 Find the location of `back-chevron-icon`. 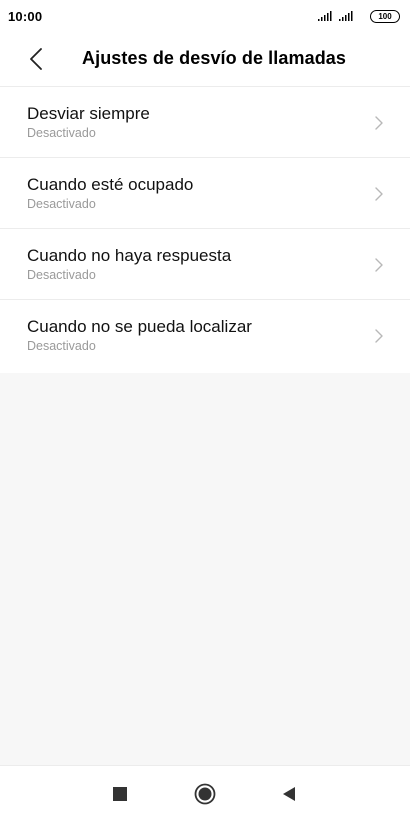

back-chevron-icon is located at coordinates (36, 59).